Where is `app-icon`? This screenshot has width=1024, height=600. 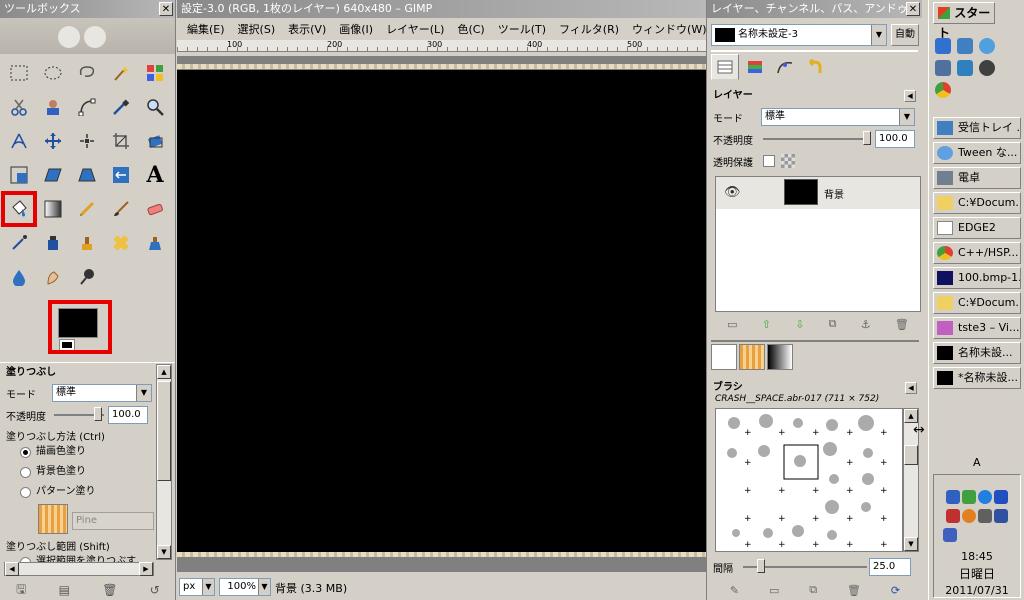
app-icon is located at coordinates (943, 68).